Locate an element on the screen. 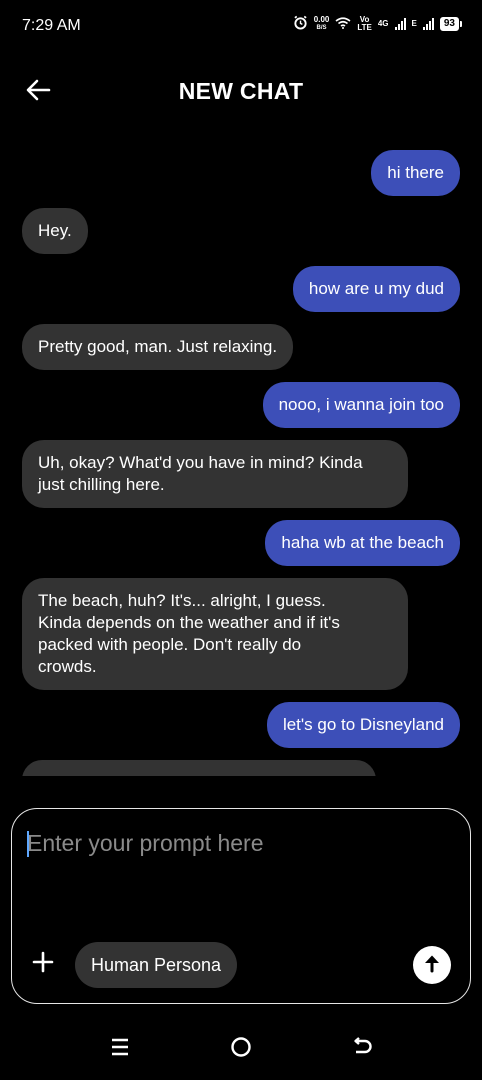 The width and height of the screenshot is (482, 1080). send-button is located at coordinates (432, 965).